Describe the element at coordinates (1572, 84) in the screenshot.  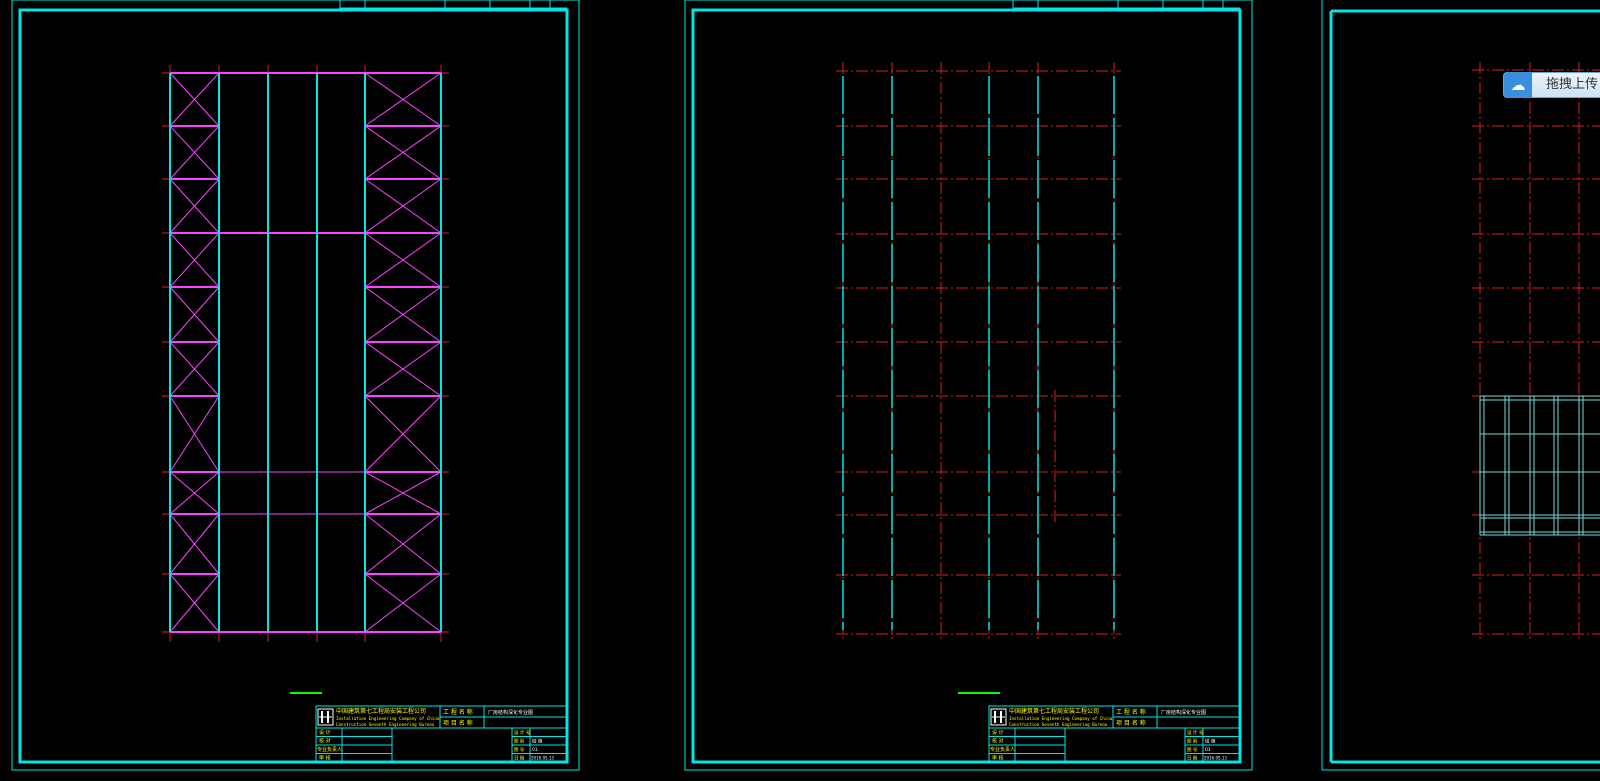
I see `drag-upload-label: 拖拽上传` at that location.